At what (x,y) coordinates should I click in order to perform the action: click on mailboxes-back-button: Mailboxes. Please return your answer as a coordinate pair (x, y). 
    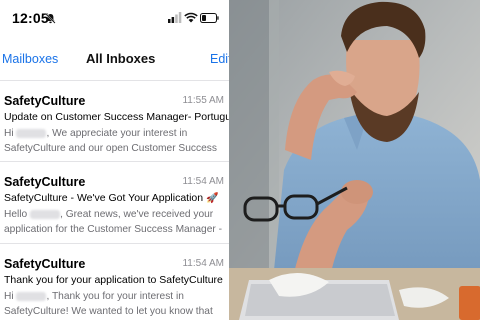
    Looking at the image, I should click on (30, 59).